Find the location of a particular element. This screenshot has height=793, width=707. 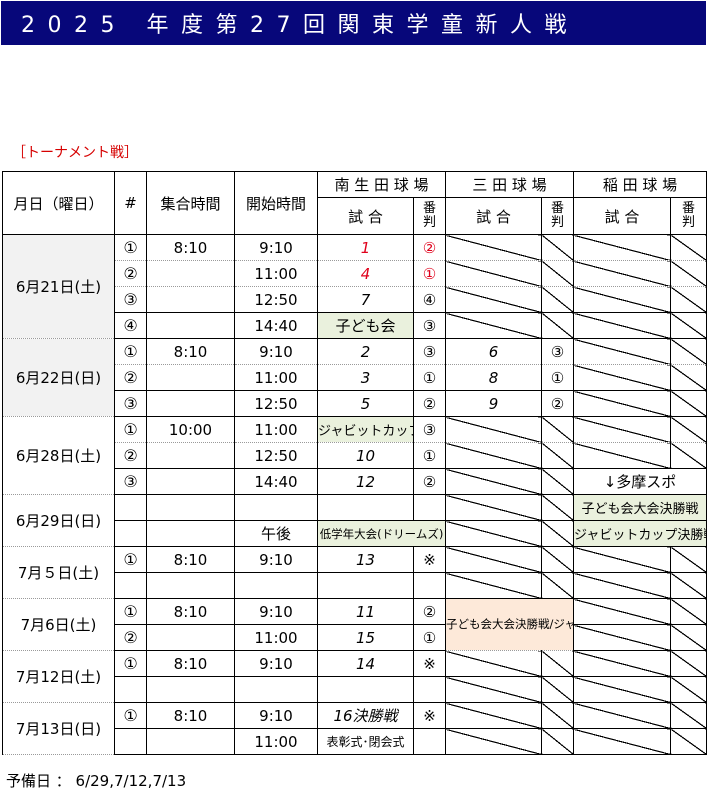

start-time: 午後 is located at coordinates (276, 533).